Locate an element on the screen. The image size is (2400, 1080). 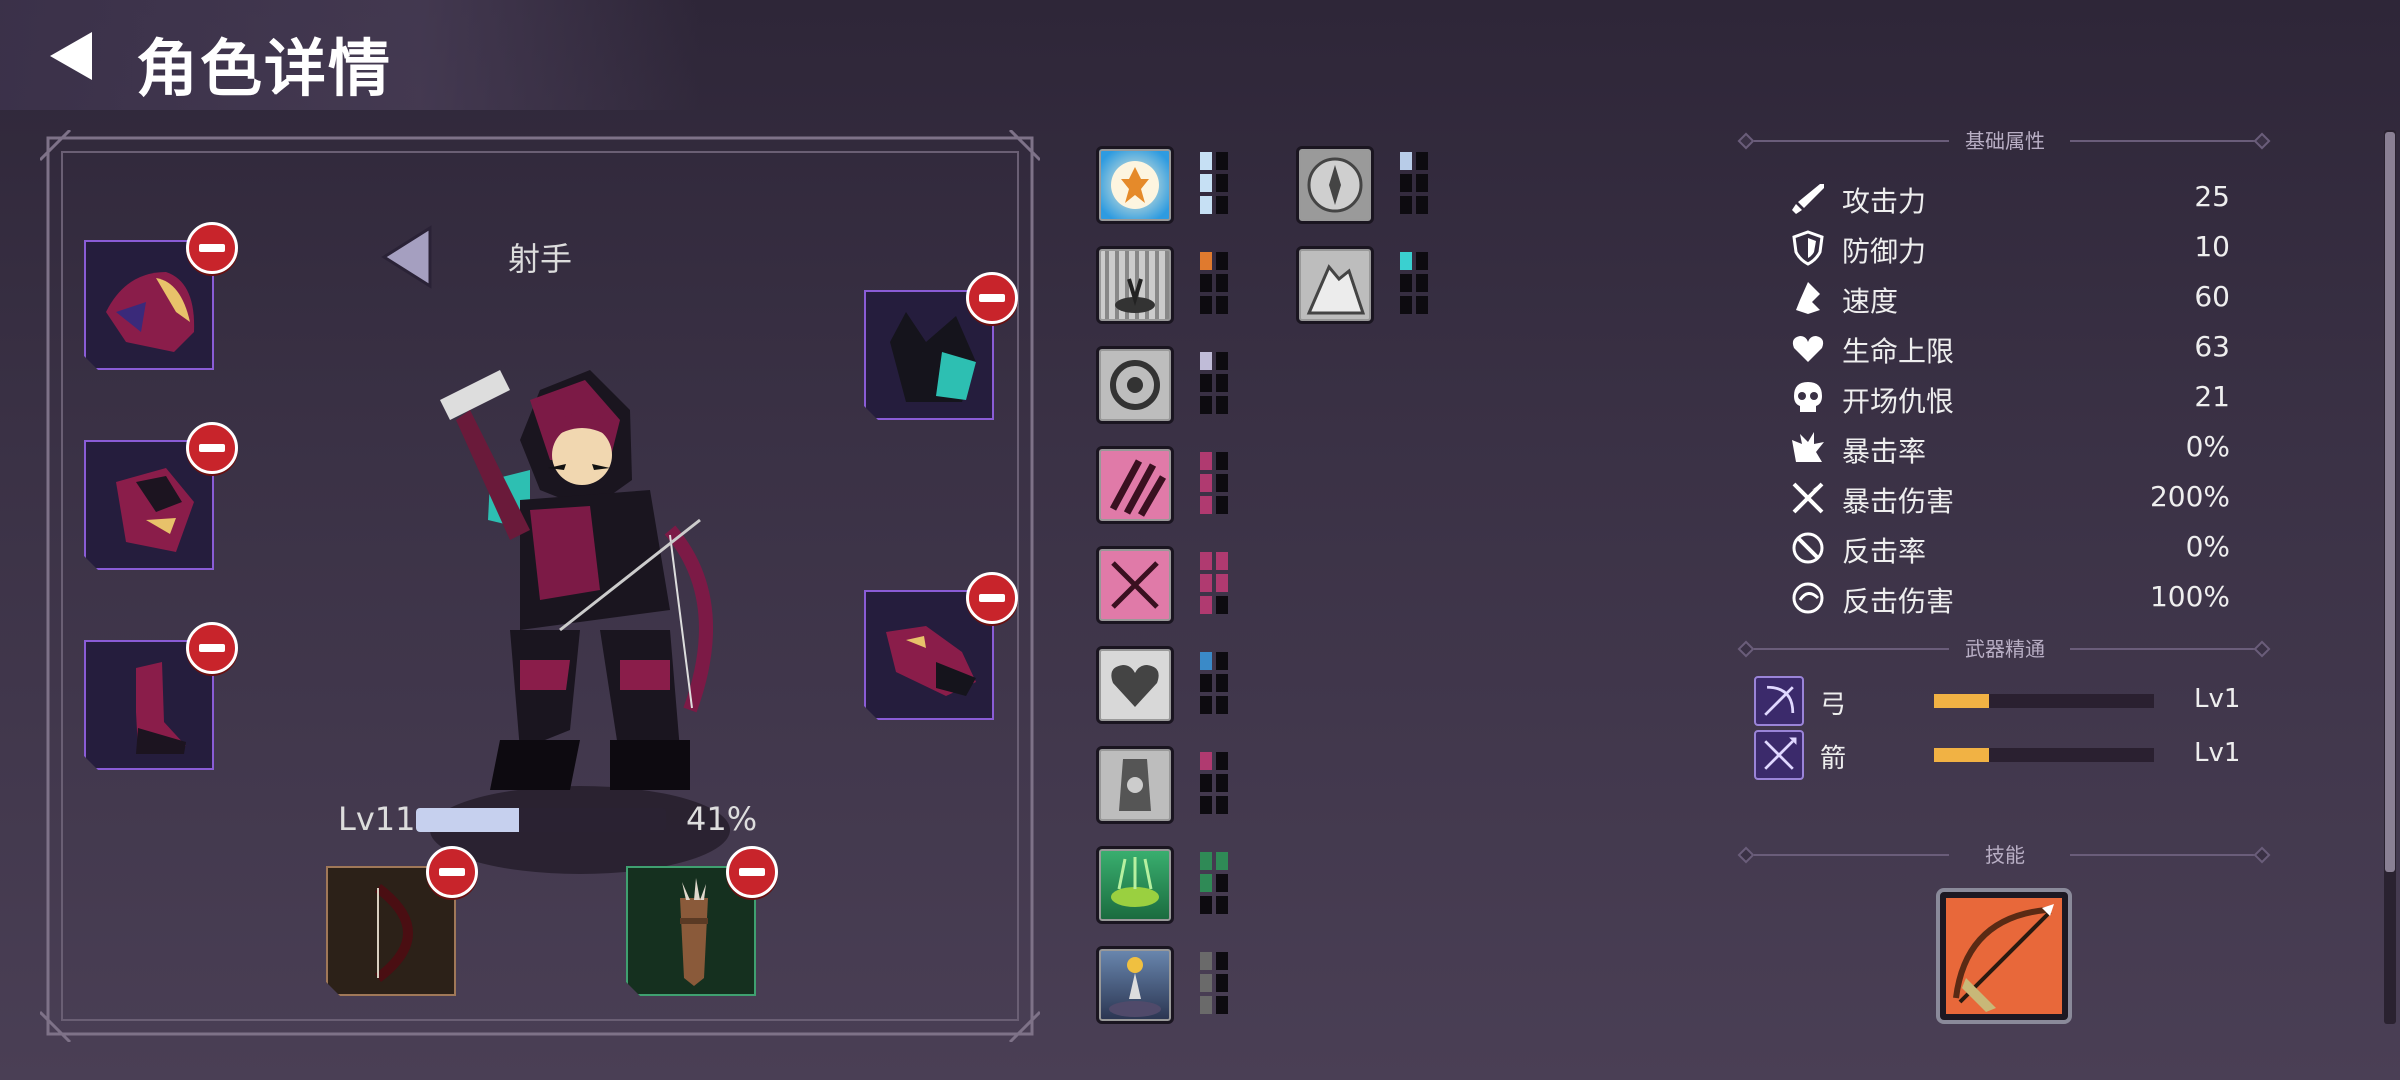
weapon-row-bow: 弓 Lv1 is located at coordinates (2004, 702).